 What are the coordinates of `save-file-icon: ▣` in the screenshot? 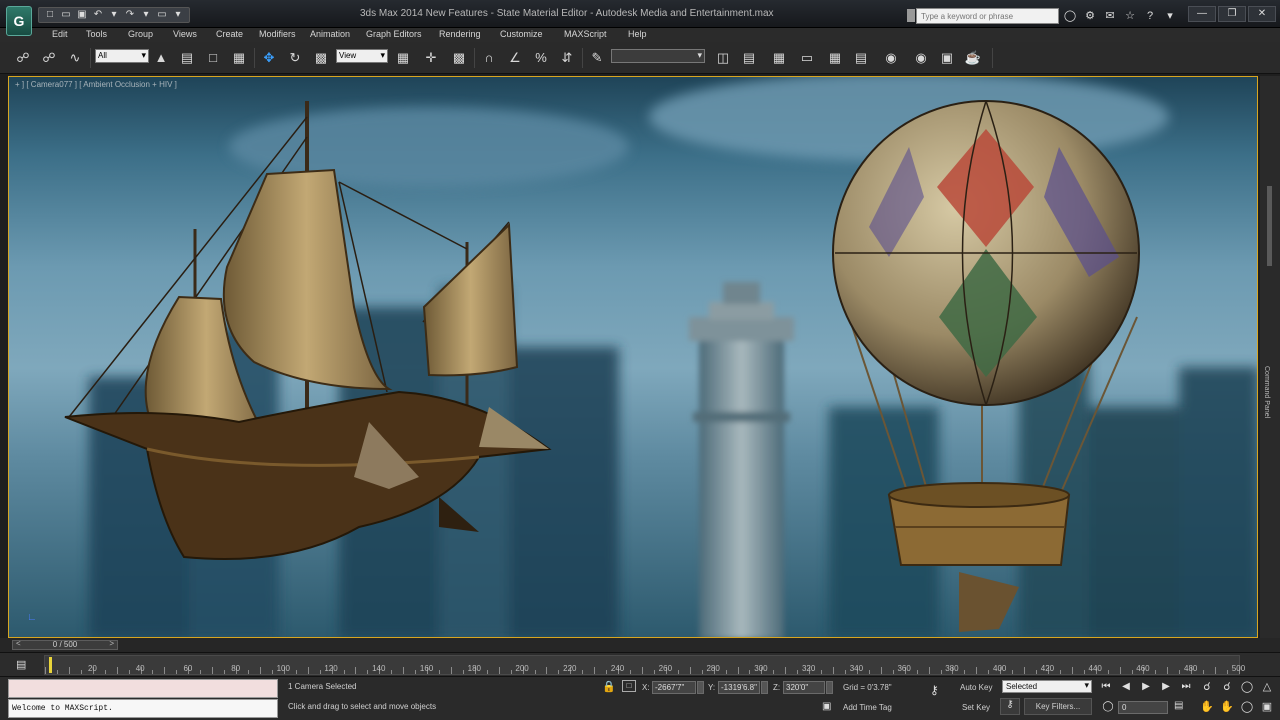 It's located at (82, 15).